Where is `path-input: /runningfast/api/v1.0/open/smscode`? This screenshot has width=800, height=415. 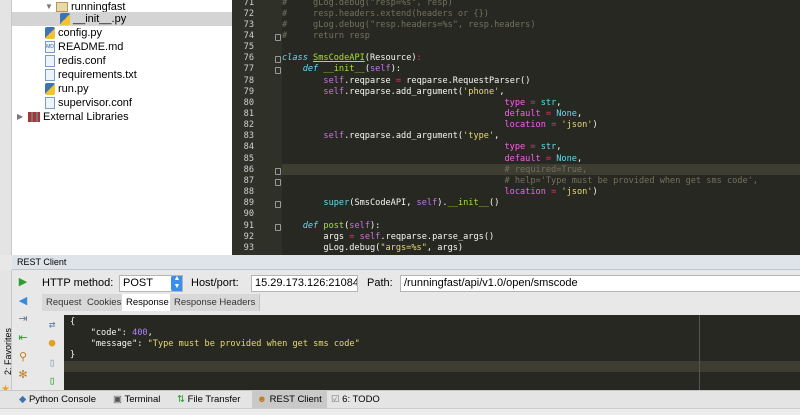
path-input: /runningfast/api/v1.0/open/smscode is located at coordinates (600, 283).